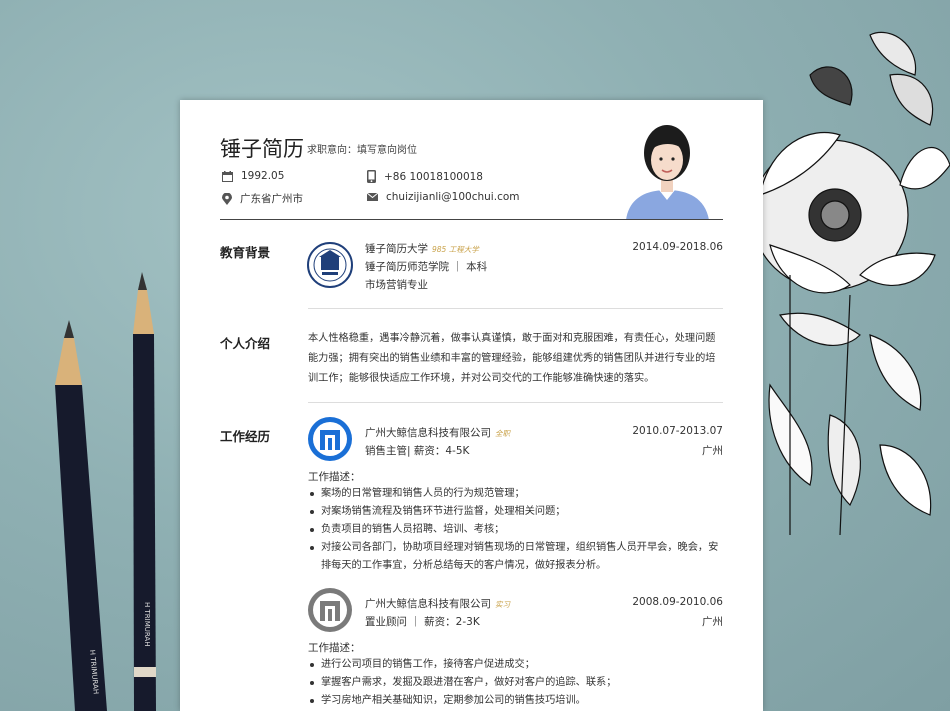 This screenshot has width=950, height=711. Describe the element at coordinates (515, 402) in the screenshot. I see `intro-divider` at that location.